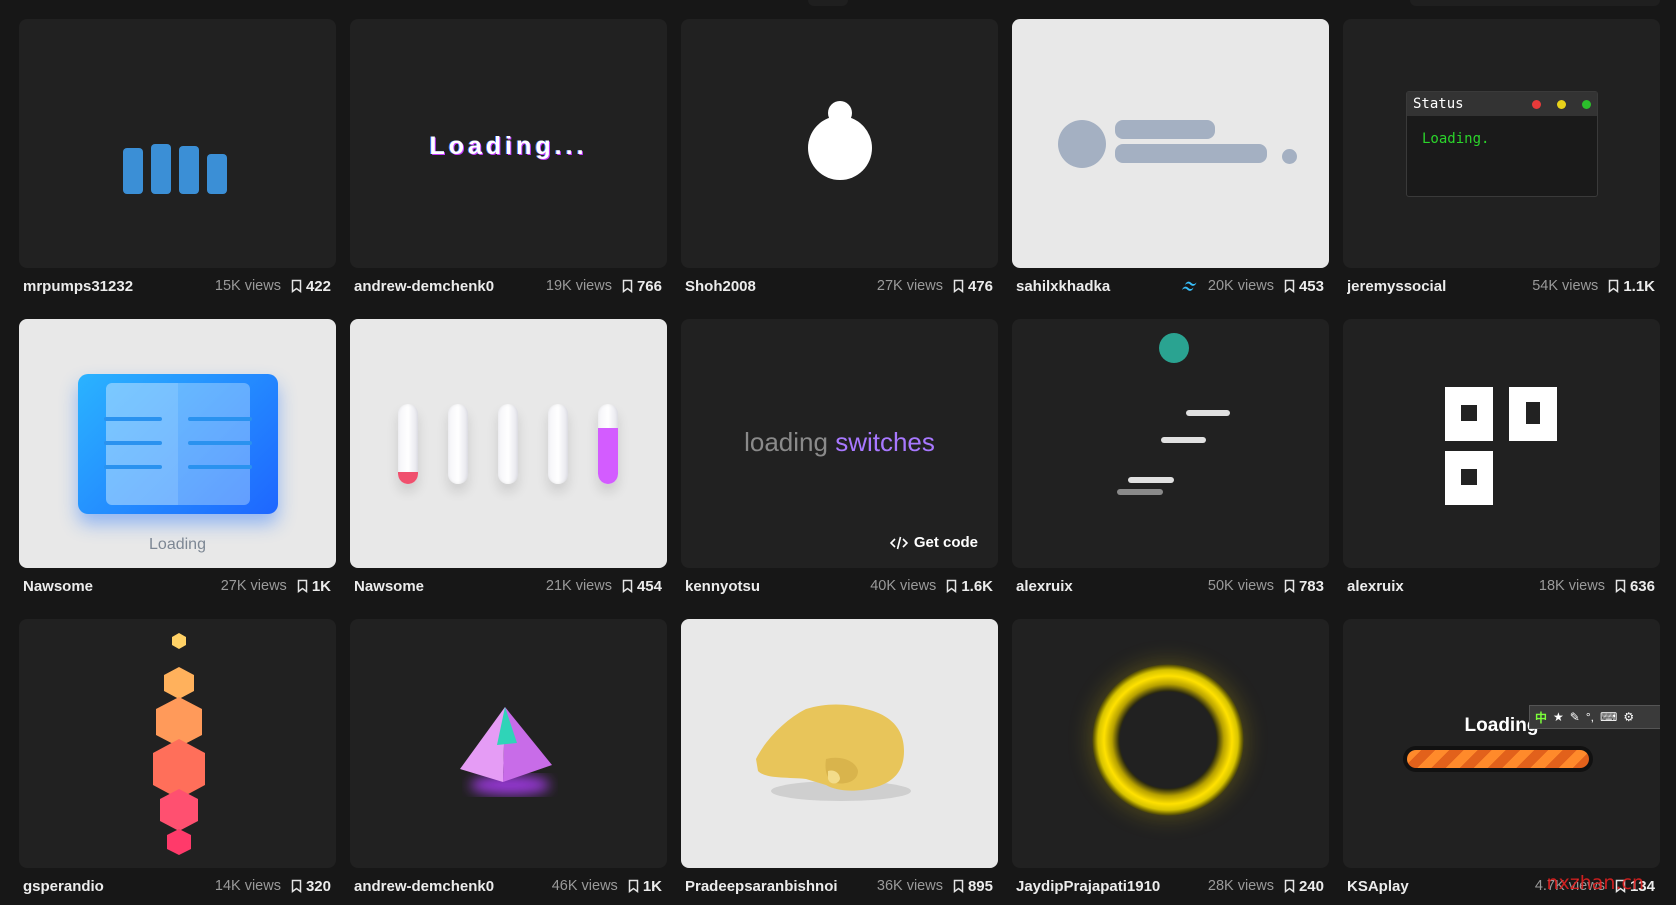 This screenshot has width=1676, height=905. I want to click on save-button: 636, so click(1635, 586).